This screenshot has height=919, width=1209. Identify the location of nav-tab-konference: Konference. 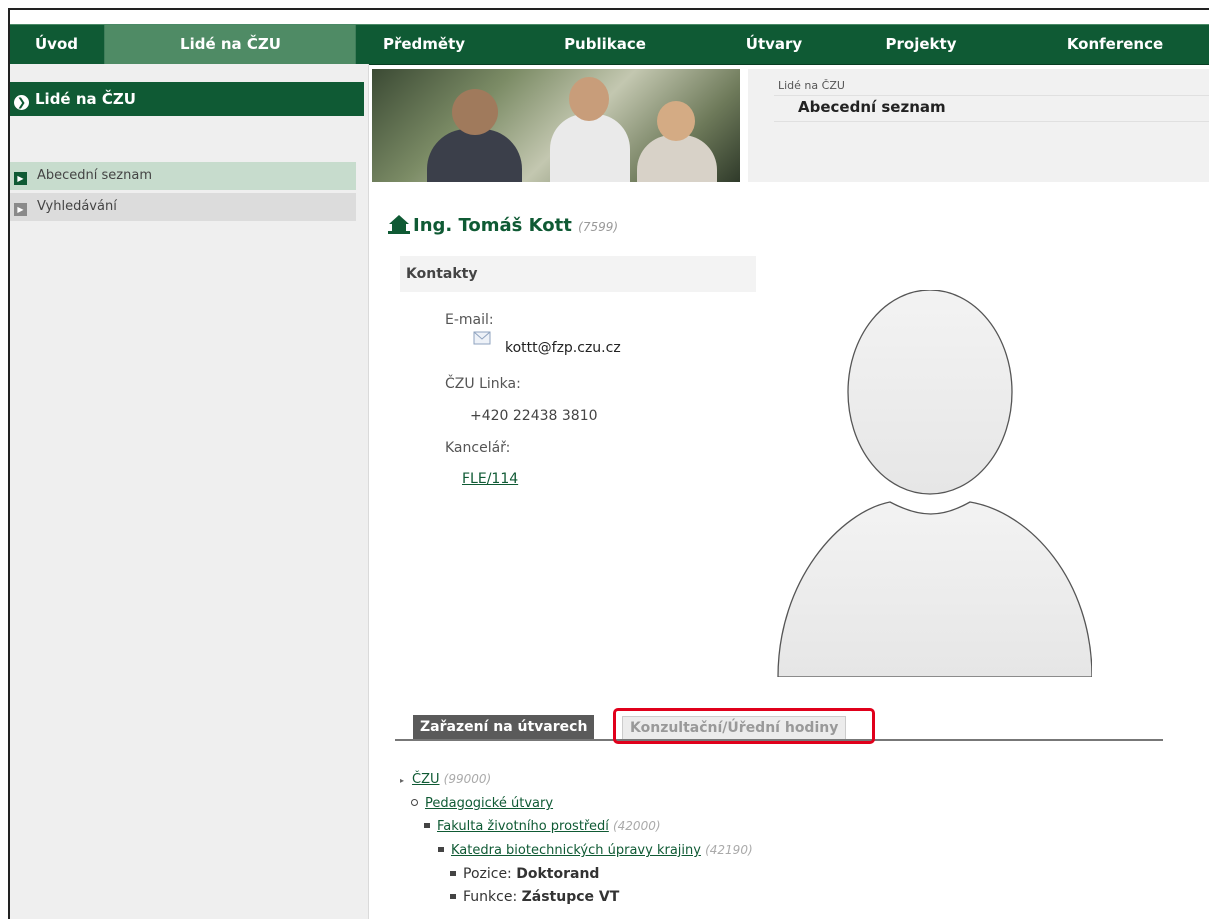
(1115, 44).